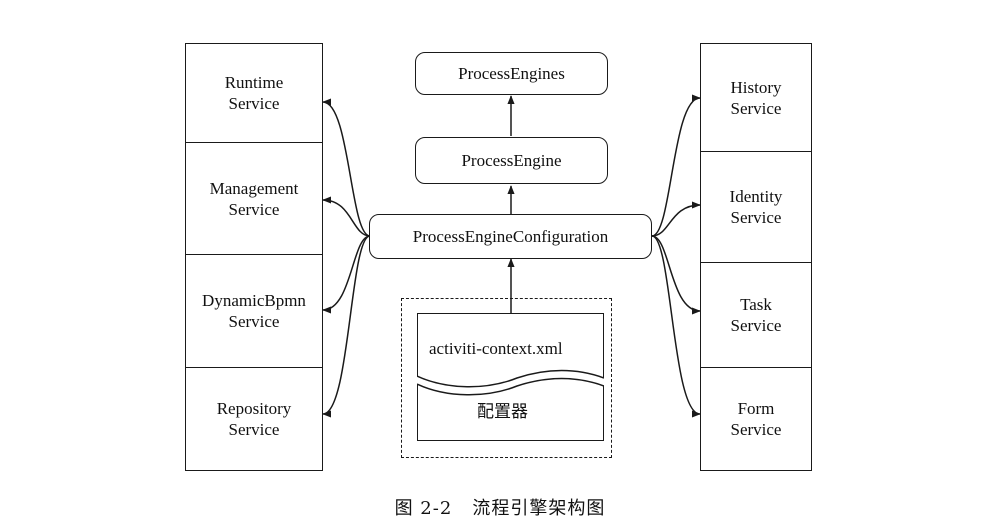 Image resolution: width=1000 pixels, height=526 pixels. Describe the element at coordinates (676, 219) in the screenshot. I see `arrow-config-to-identity` at that location.